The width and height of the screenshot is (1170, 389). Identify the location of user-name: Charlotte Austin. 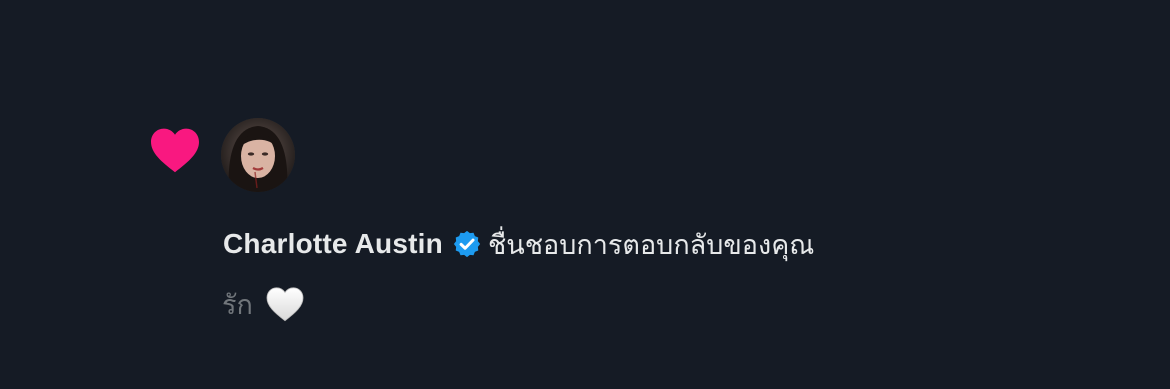
(333, 244).